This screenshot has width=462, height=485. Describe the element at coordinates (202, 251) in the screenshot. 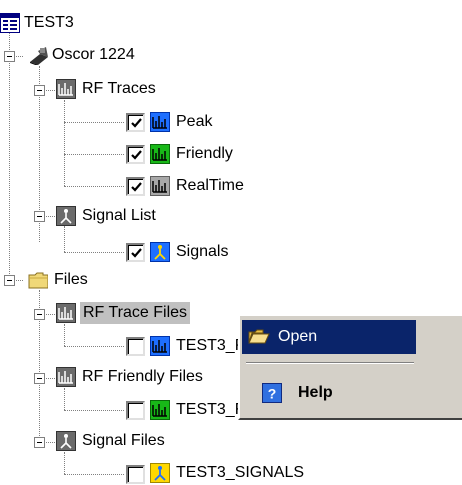

I see `tree-node-label: Signals` at that location.